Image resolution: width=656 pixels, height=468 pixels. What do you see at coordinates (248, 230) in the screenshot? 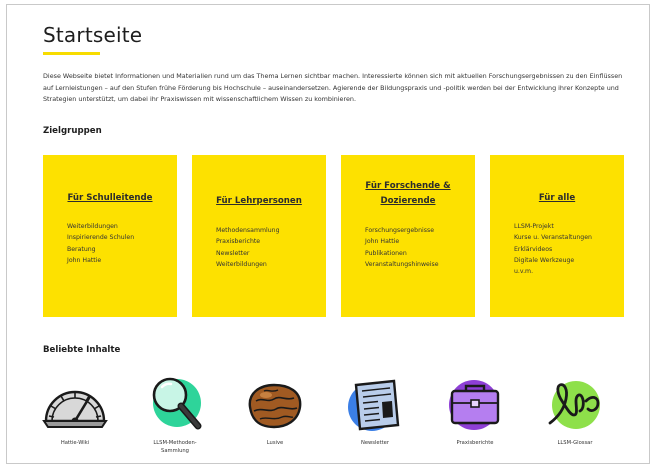
I see `tile-link: Methodensammlung` at bounding box center [248, 230].